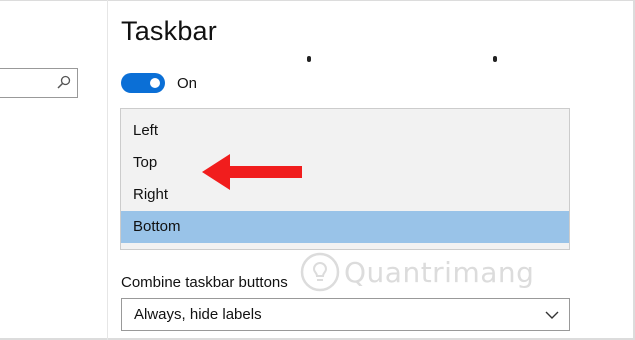 Image resolution: width=635 pixels, height=340 pixels. I want to click on nav-content-divider, so click(107, 170).